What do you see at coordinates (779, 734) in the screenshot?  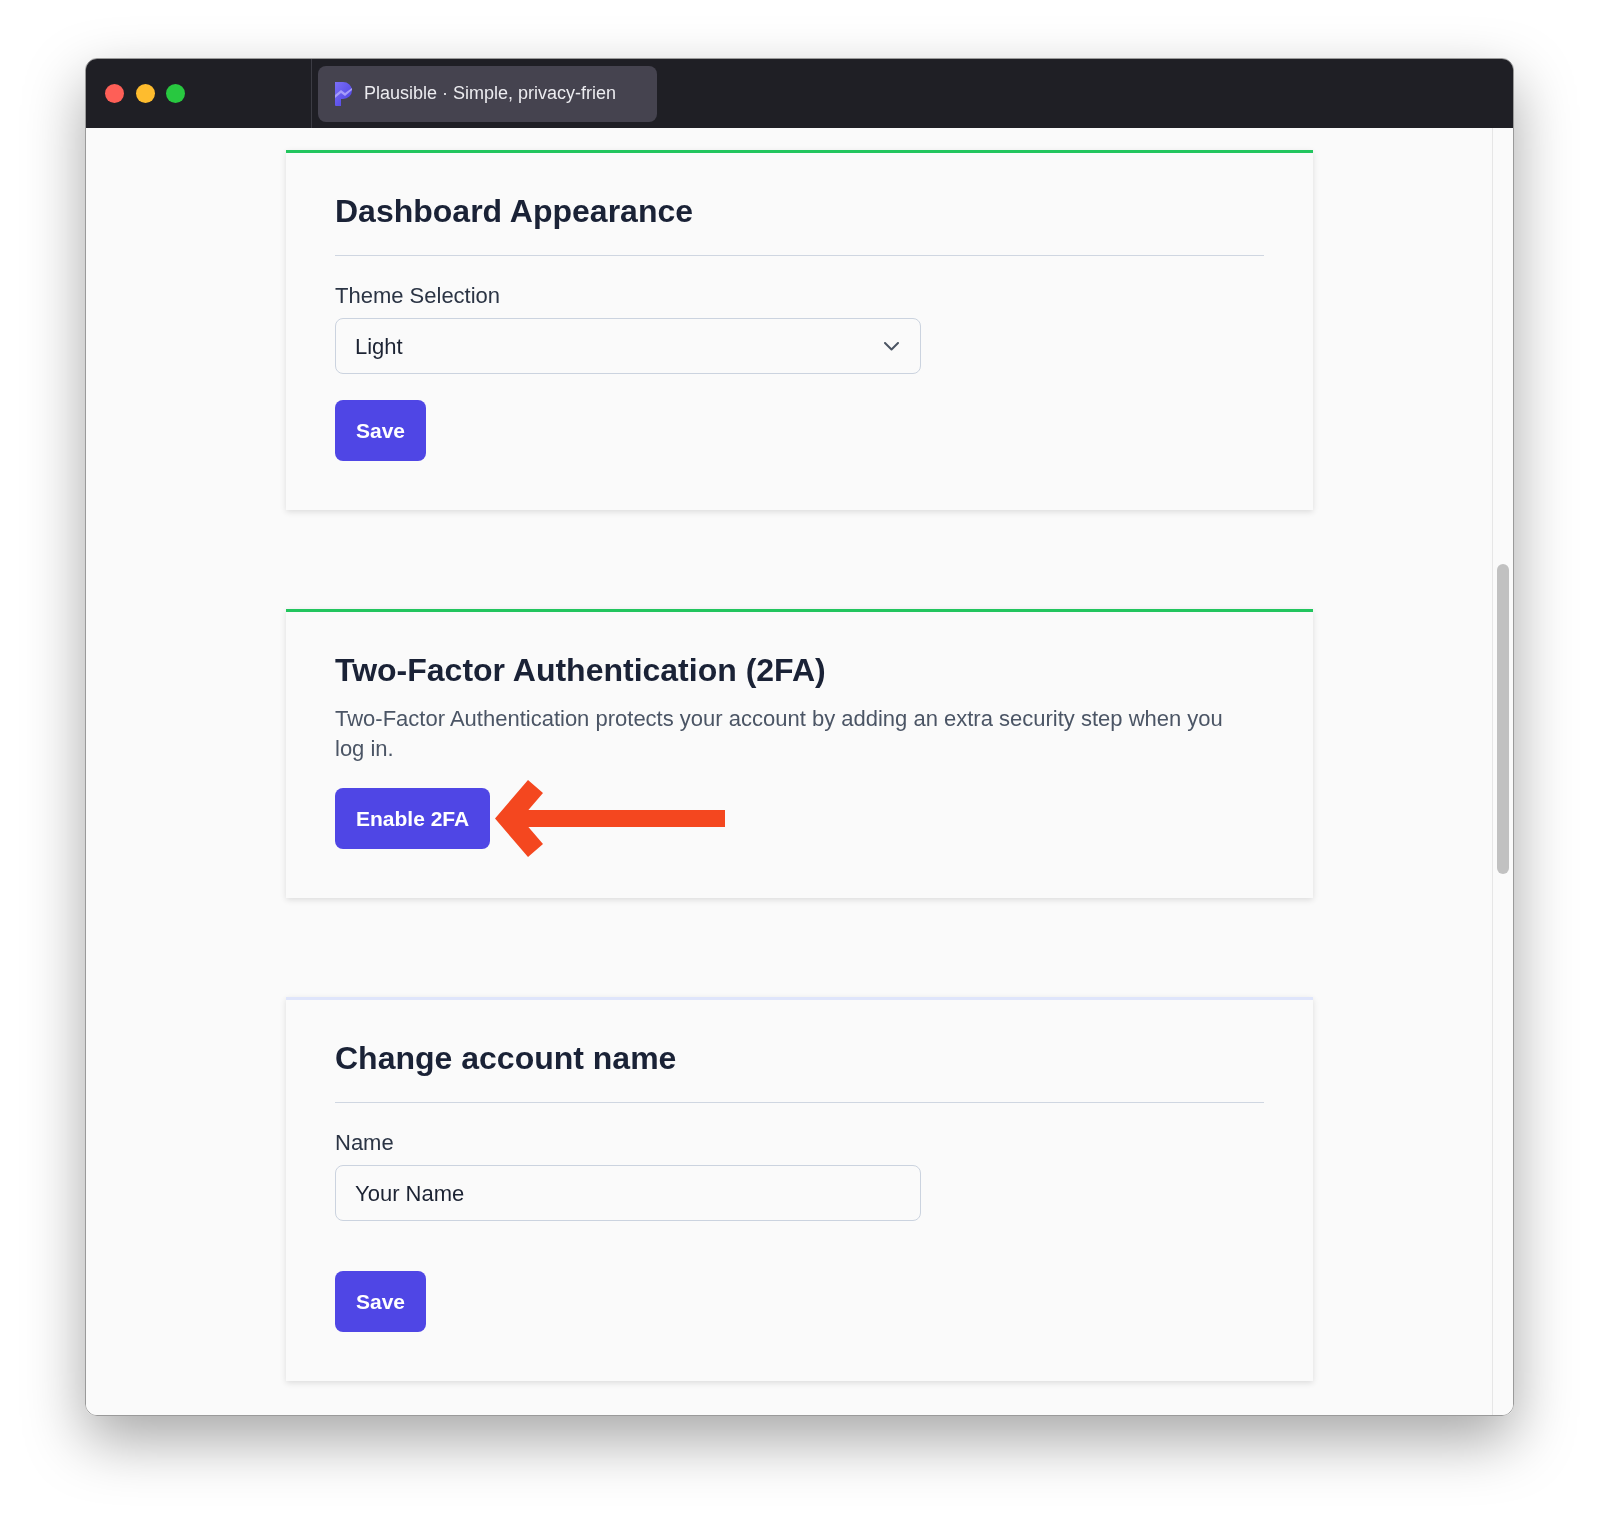 I see `section-description: Two-Factor Authentication protects your account by adding an extra security step when you log in.` at bounding box center [779, 734].